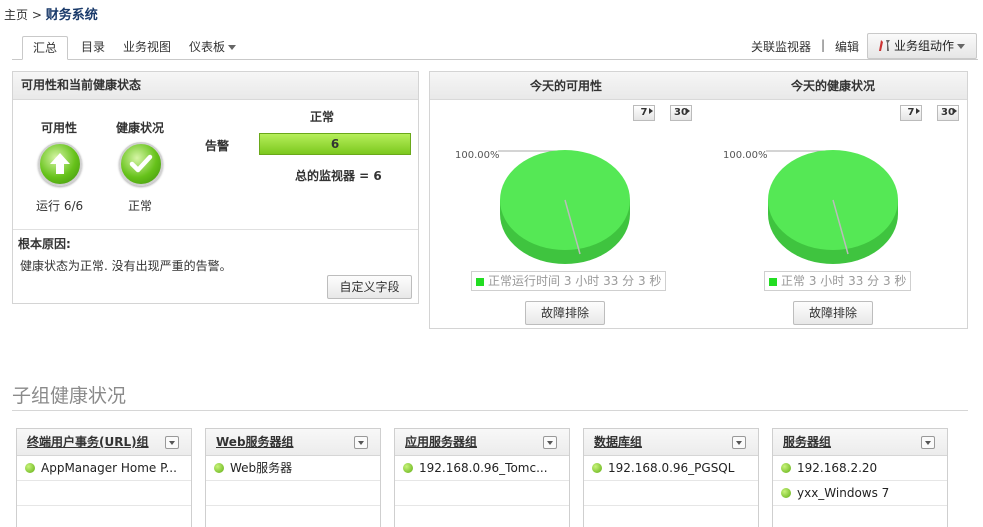 This screenshot has width=983, height=527. Describe the element at coordinates (575, 281) in the screenshot. I see `availability-legend-text: 正常运行时间 3 小时 33 分 3 秒` at that location.